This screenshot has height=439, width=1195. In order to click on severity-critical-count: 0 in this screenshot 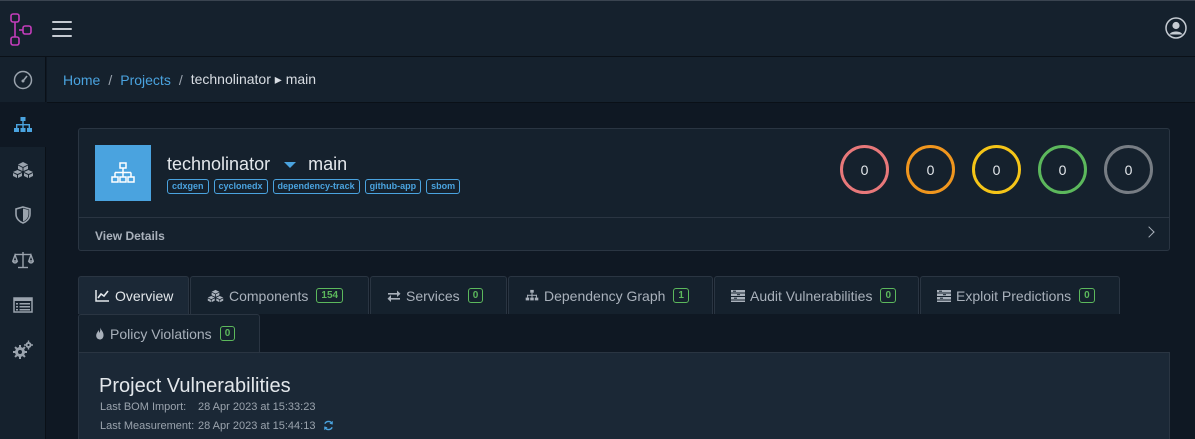, I will do `click(864, 169)`.